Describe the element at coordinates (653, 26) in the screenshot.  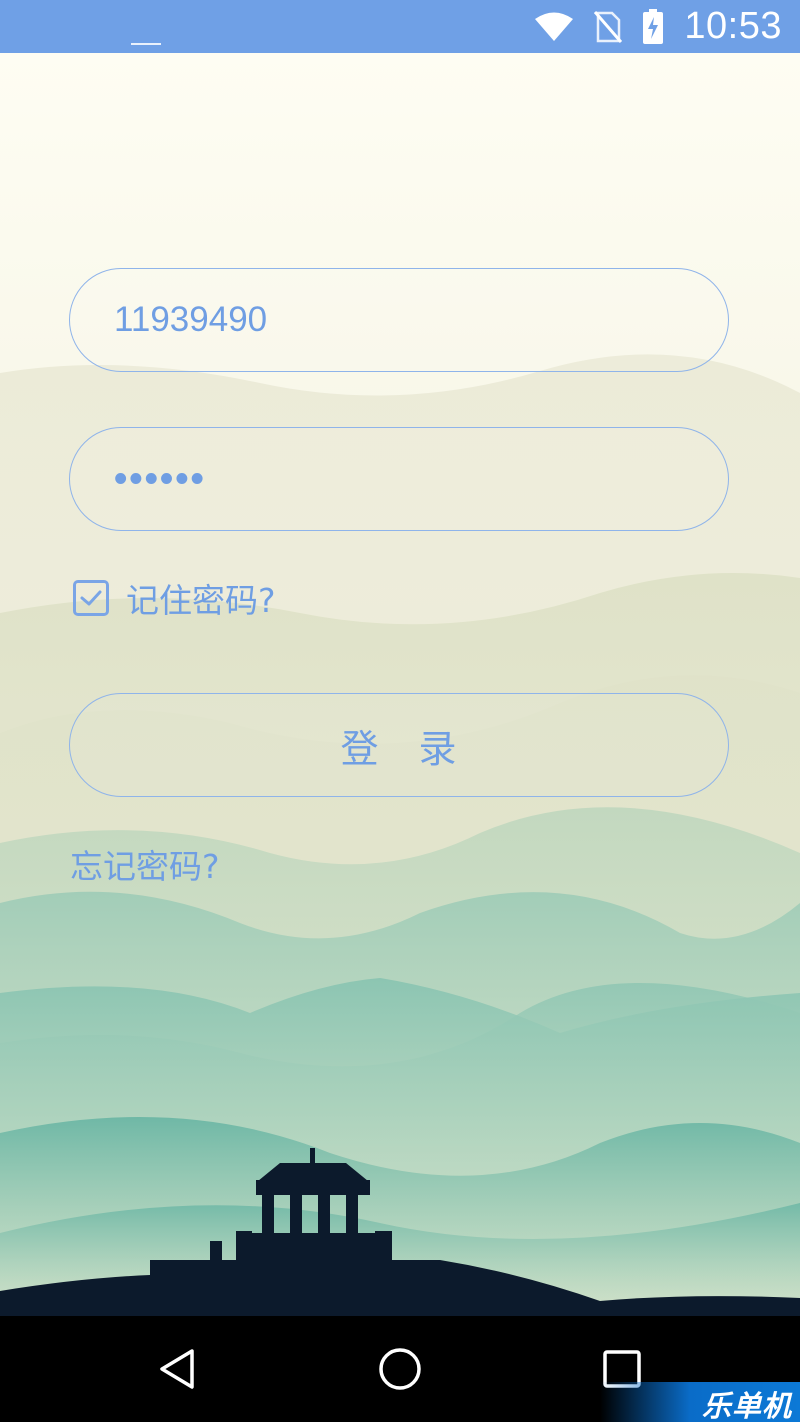
I see `battery-charging-icon` at that location.